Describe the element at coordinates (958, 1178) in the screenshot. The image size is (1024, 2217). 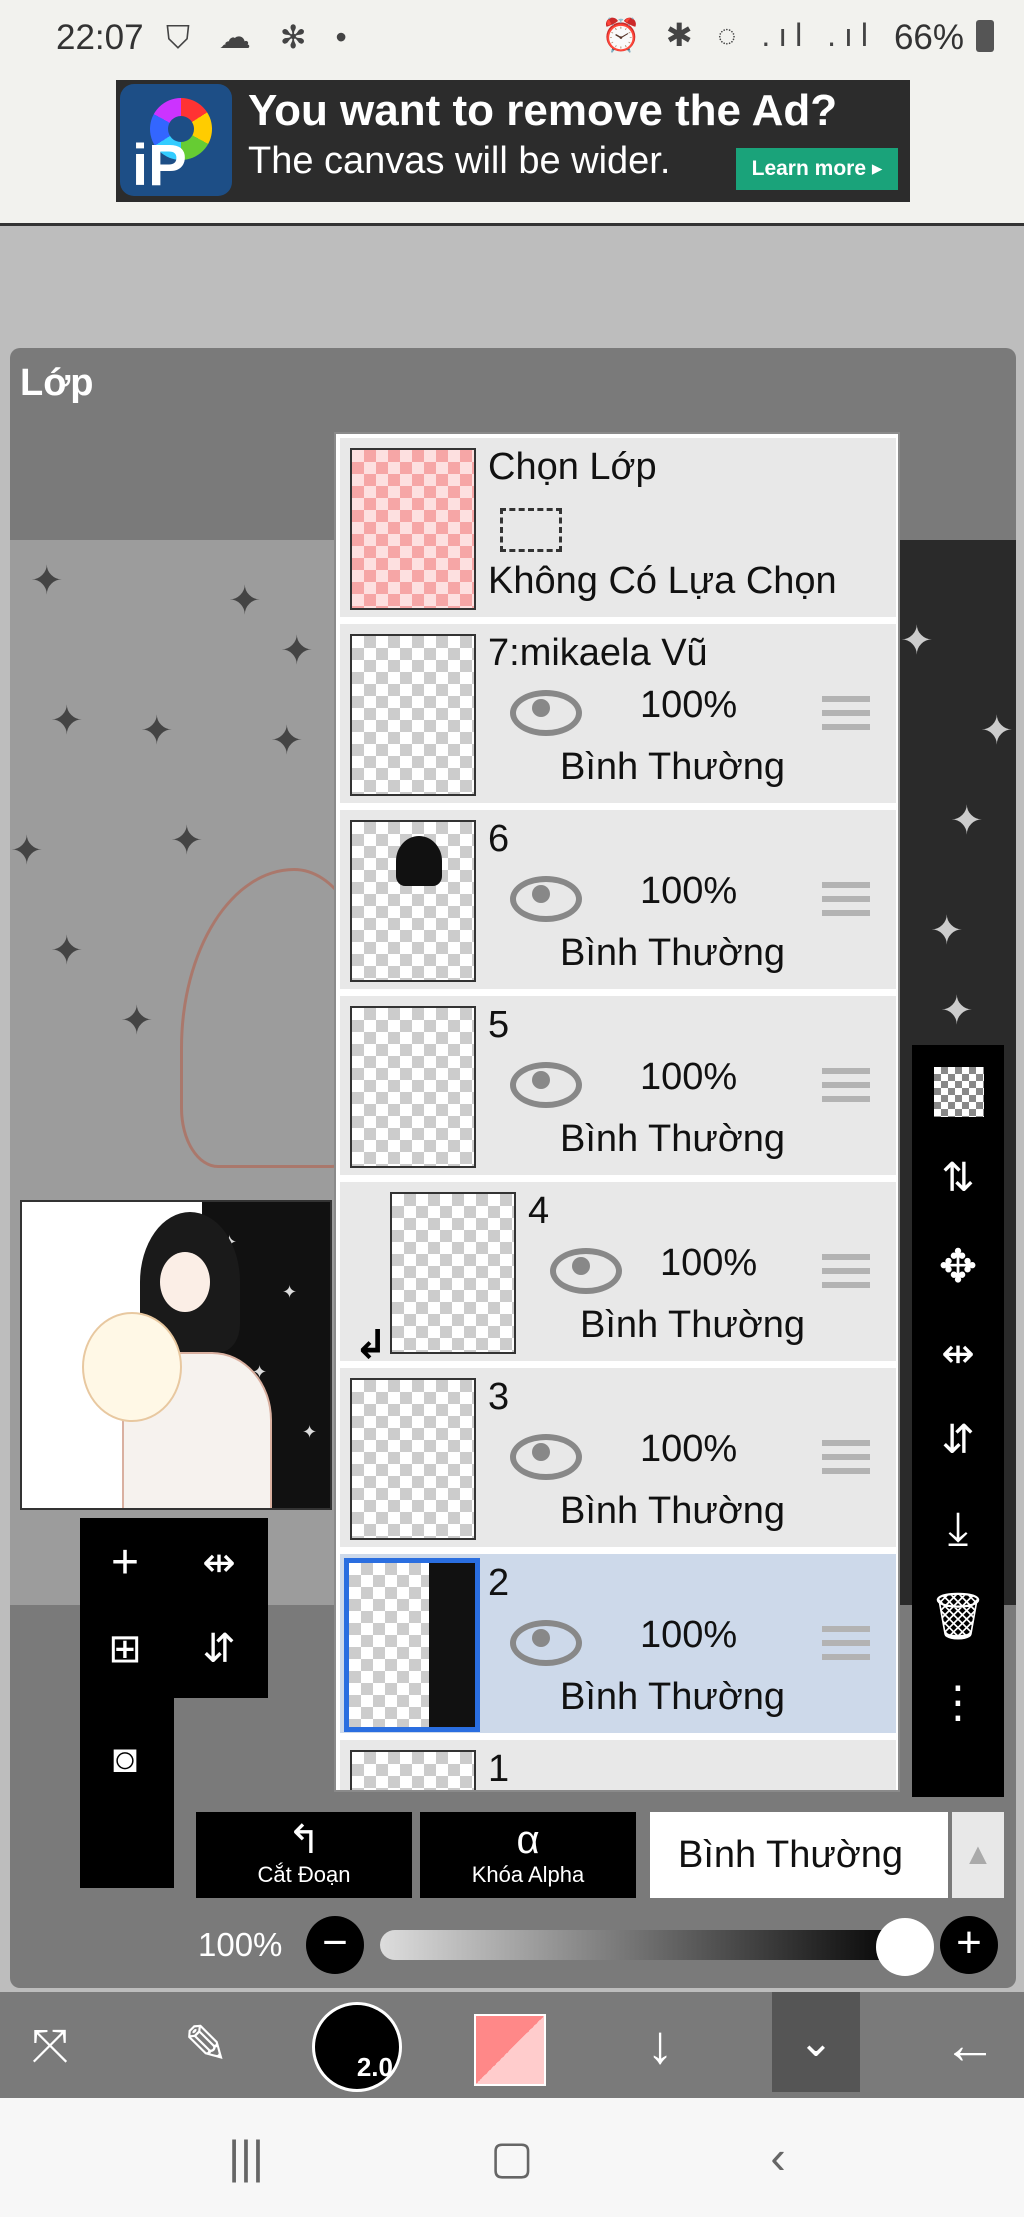
I see `swap-layers-icon: ⇅` at that location.